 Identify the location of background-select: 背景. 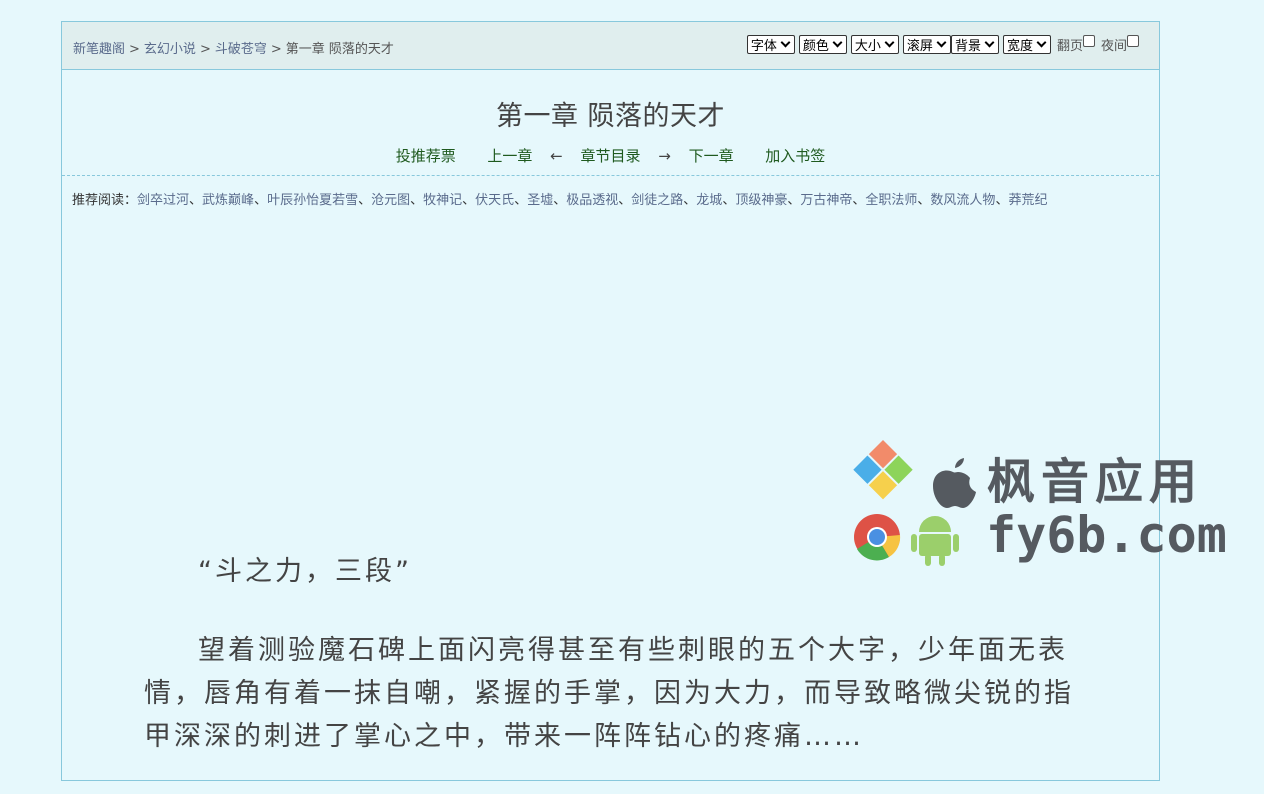
(974, 44).